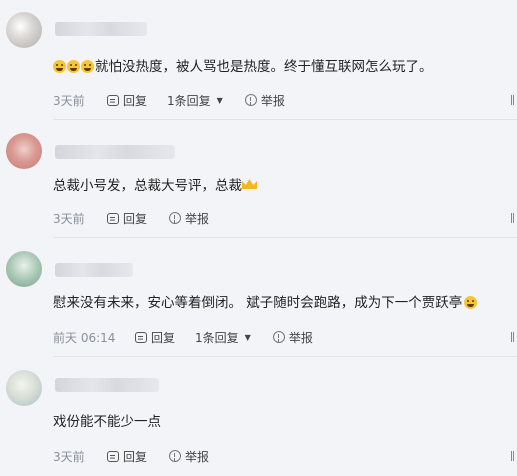 This screenshot has width=517, height=476. I want to click on crown-emoji, so click(249, 184).